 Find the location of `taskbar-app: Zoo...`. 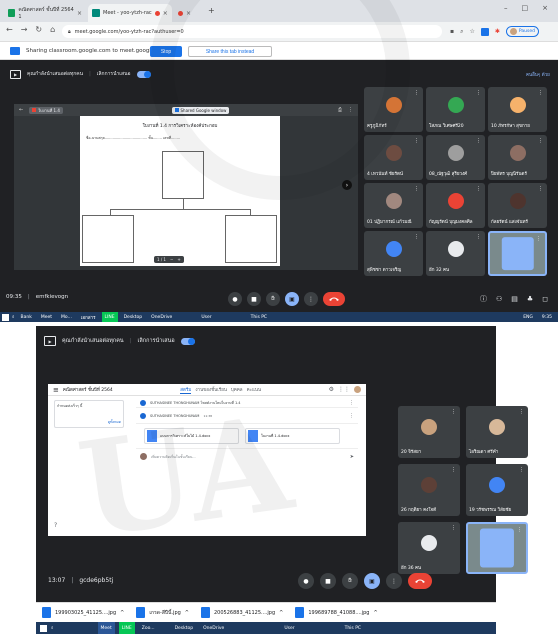

taskbar-app: Zoo... is located at coordinates (148, 628).